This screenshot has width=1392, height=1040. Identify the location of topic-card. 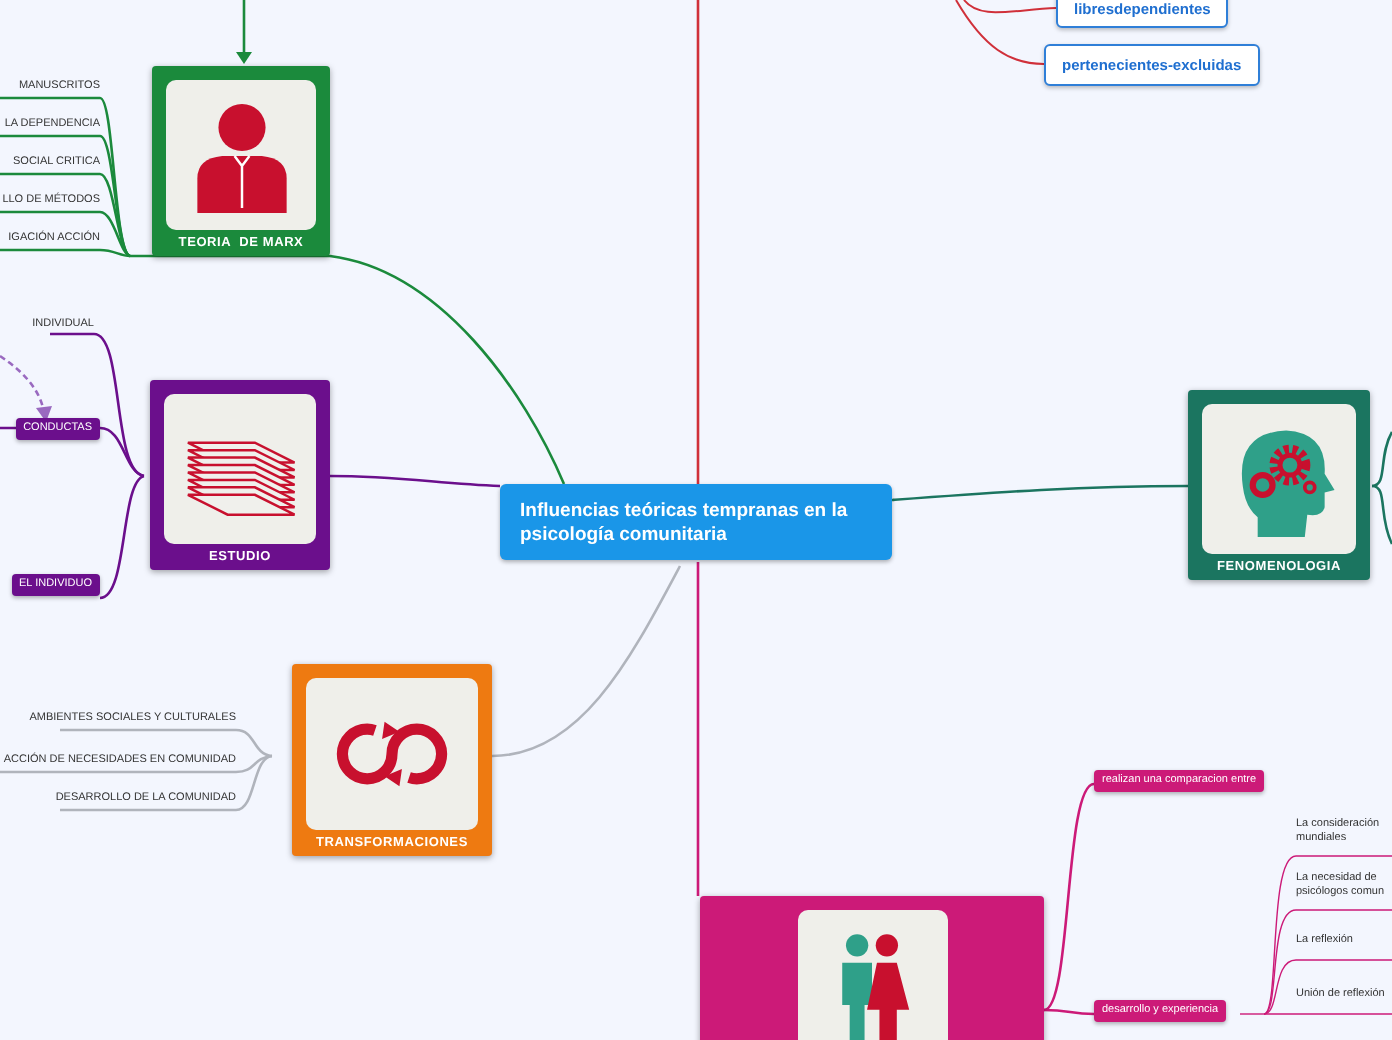
(872, 968).